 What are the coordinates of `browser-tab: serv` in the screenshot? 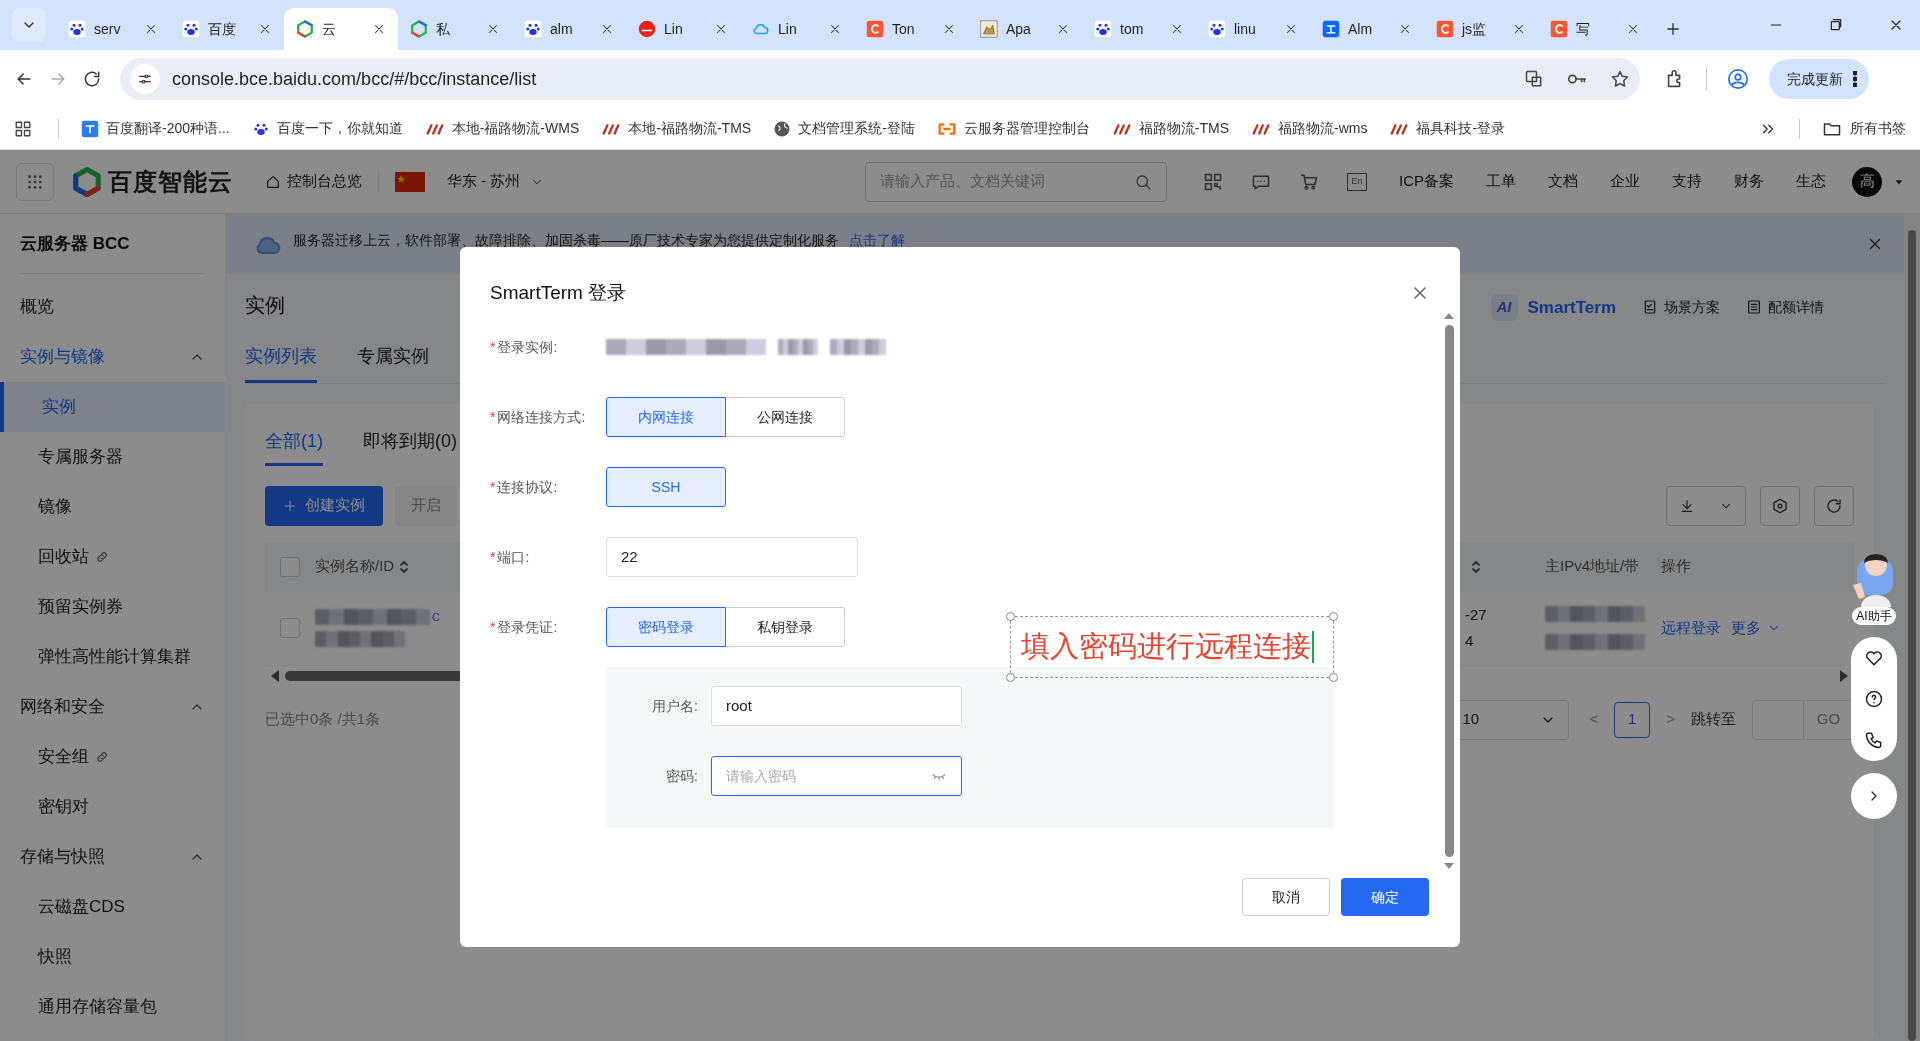 It's located at (113, 29).